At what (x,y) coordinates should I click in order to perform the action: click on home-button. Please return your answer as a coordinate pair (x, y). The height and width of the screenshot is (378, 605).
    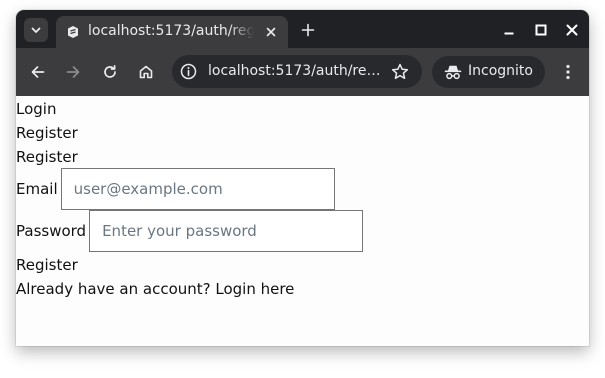
    Looking at the image, I should click on (146, 72).